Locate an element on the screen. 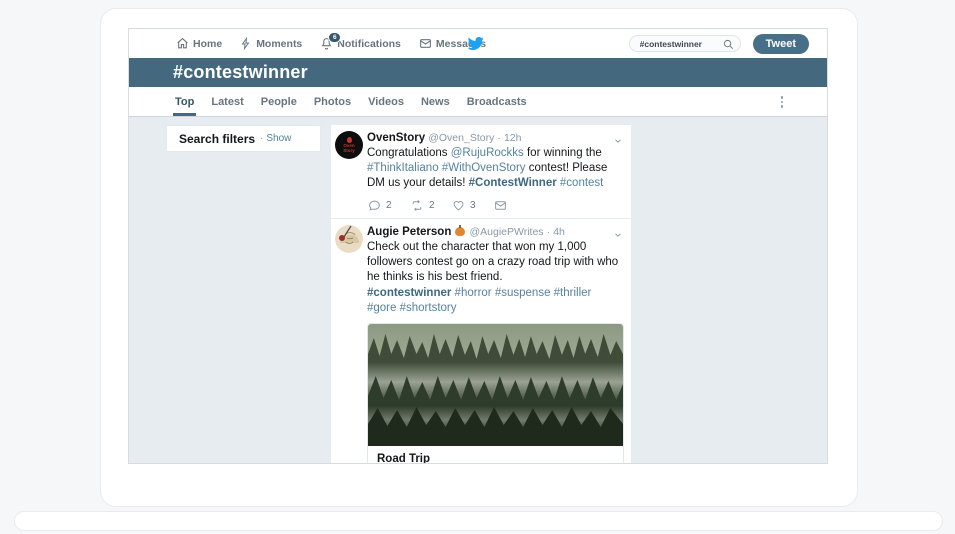 This screenshot has width=955, height=534. messages-icon is located at coordinates (425, 43).